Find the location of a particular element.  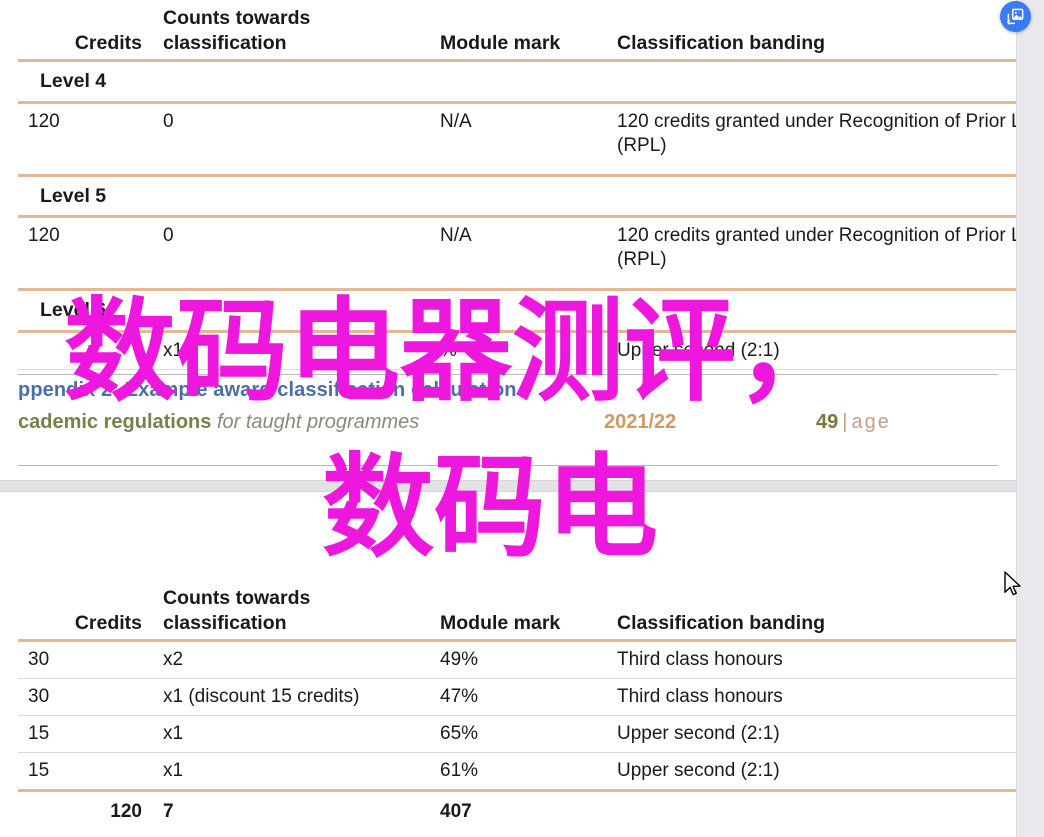

table-row: 15 x1 65% Upper second (2:1) is located at coordinates (517, 734).